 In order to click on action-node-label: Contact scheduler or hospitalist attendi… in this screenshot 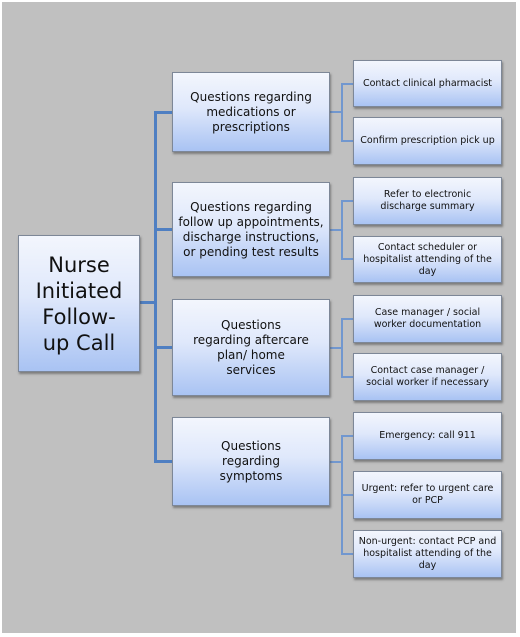, I will do `click(427, 259)`.